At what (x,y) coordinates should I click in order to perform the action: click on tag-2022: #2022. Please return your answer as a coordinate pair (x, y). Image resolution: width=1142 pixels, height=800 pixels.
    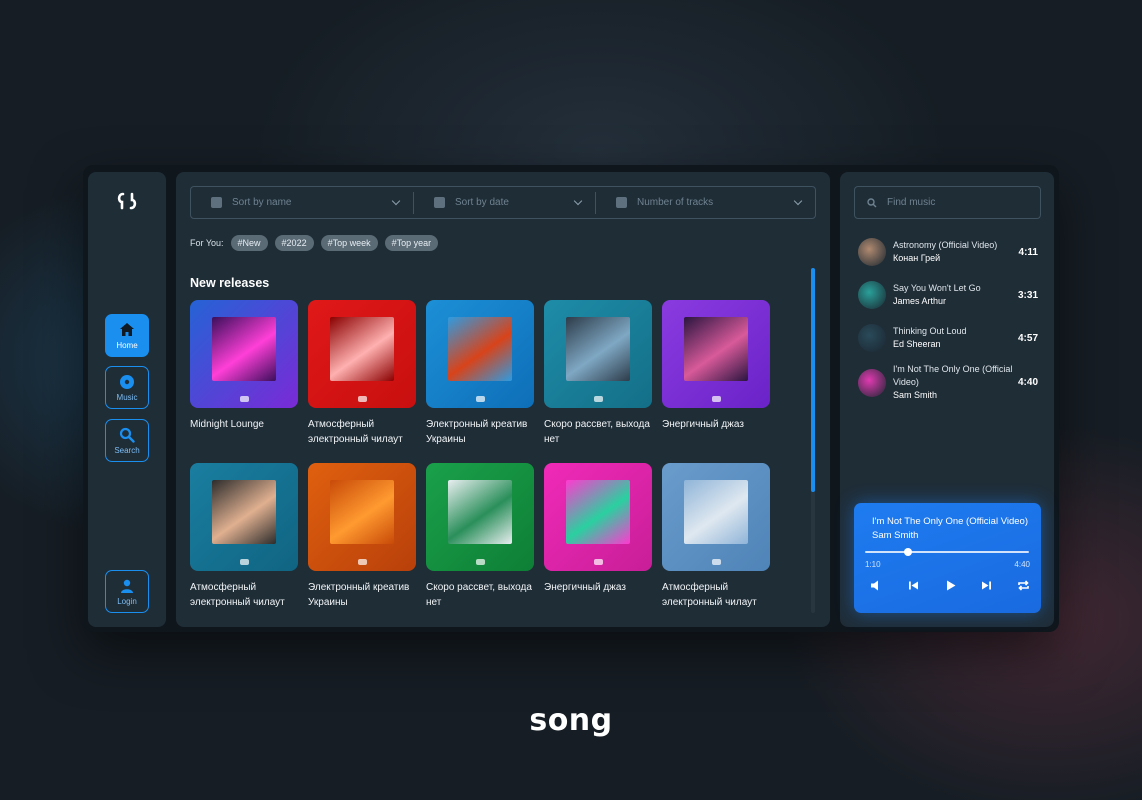
    Looking at the image, I should click on (294, 243).